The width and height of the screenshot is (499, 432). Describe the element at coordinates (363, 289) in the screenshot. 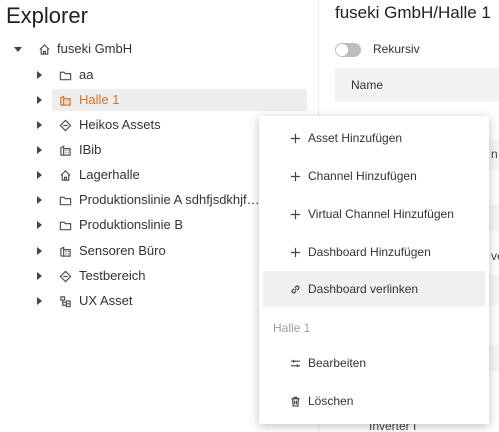

I see `menu-item-label: Dashboard verlinken` at that location.